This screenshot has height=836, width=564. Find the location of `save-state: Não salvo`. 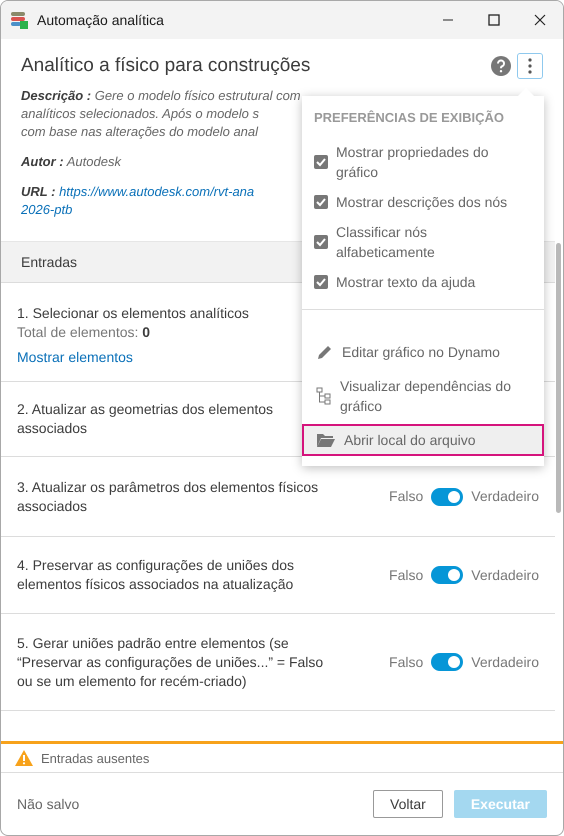

save-state: Não salvo is located at coordinates (48, 804).